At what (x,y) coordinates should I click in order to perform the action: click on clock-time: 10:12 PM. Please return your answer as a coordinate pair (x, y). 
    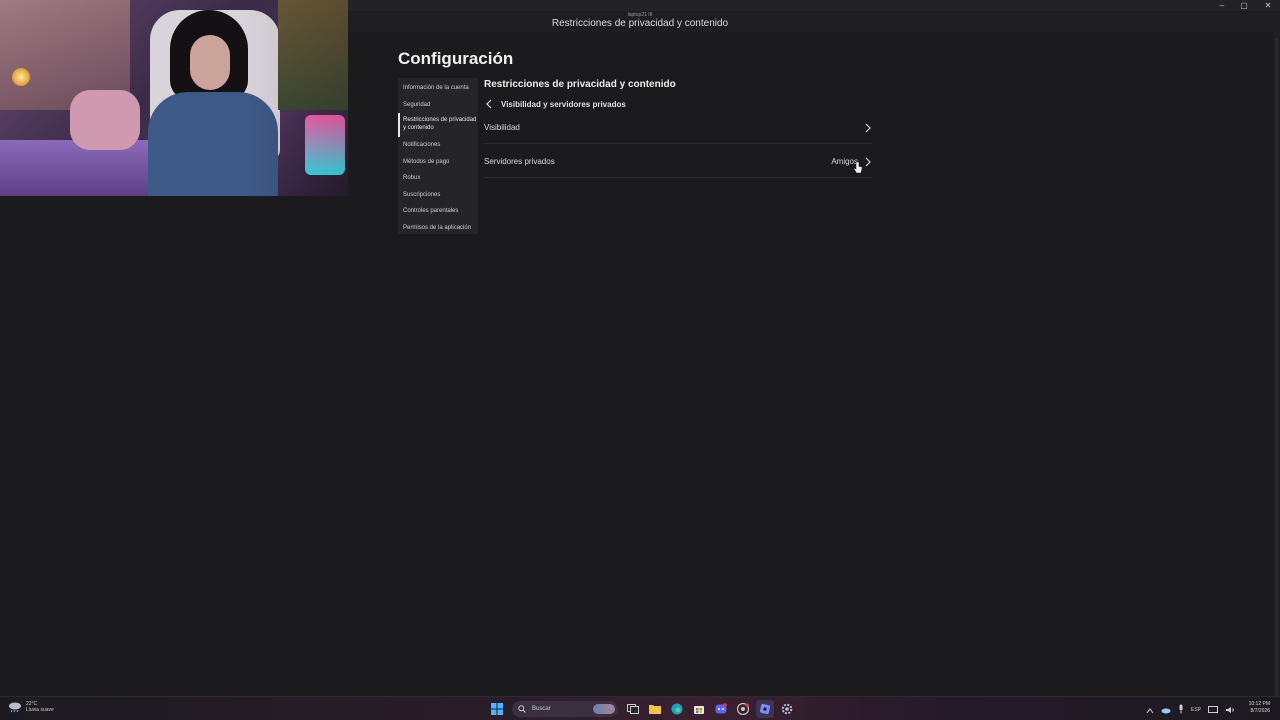
    Looking at the image, I should click on (1259, 704).